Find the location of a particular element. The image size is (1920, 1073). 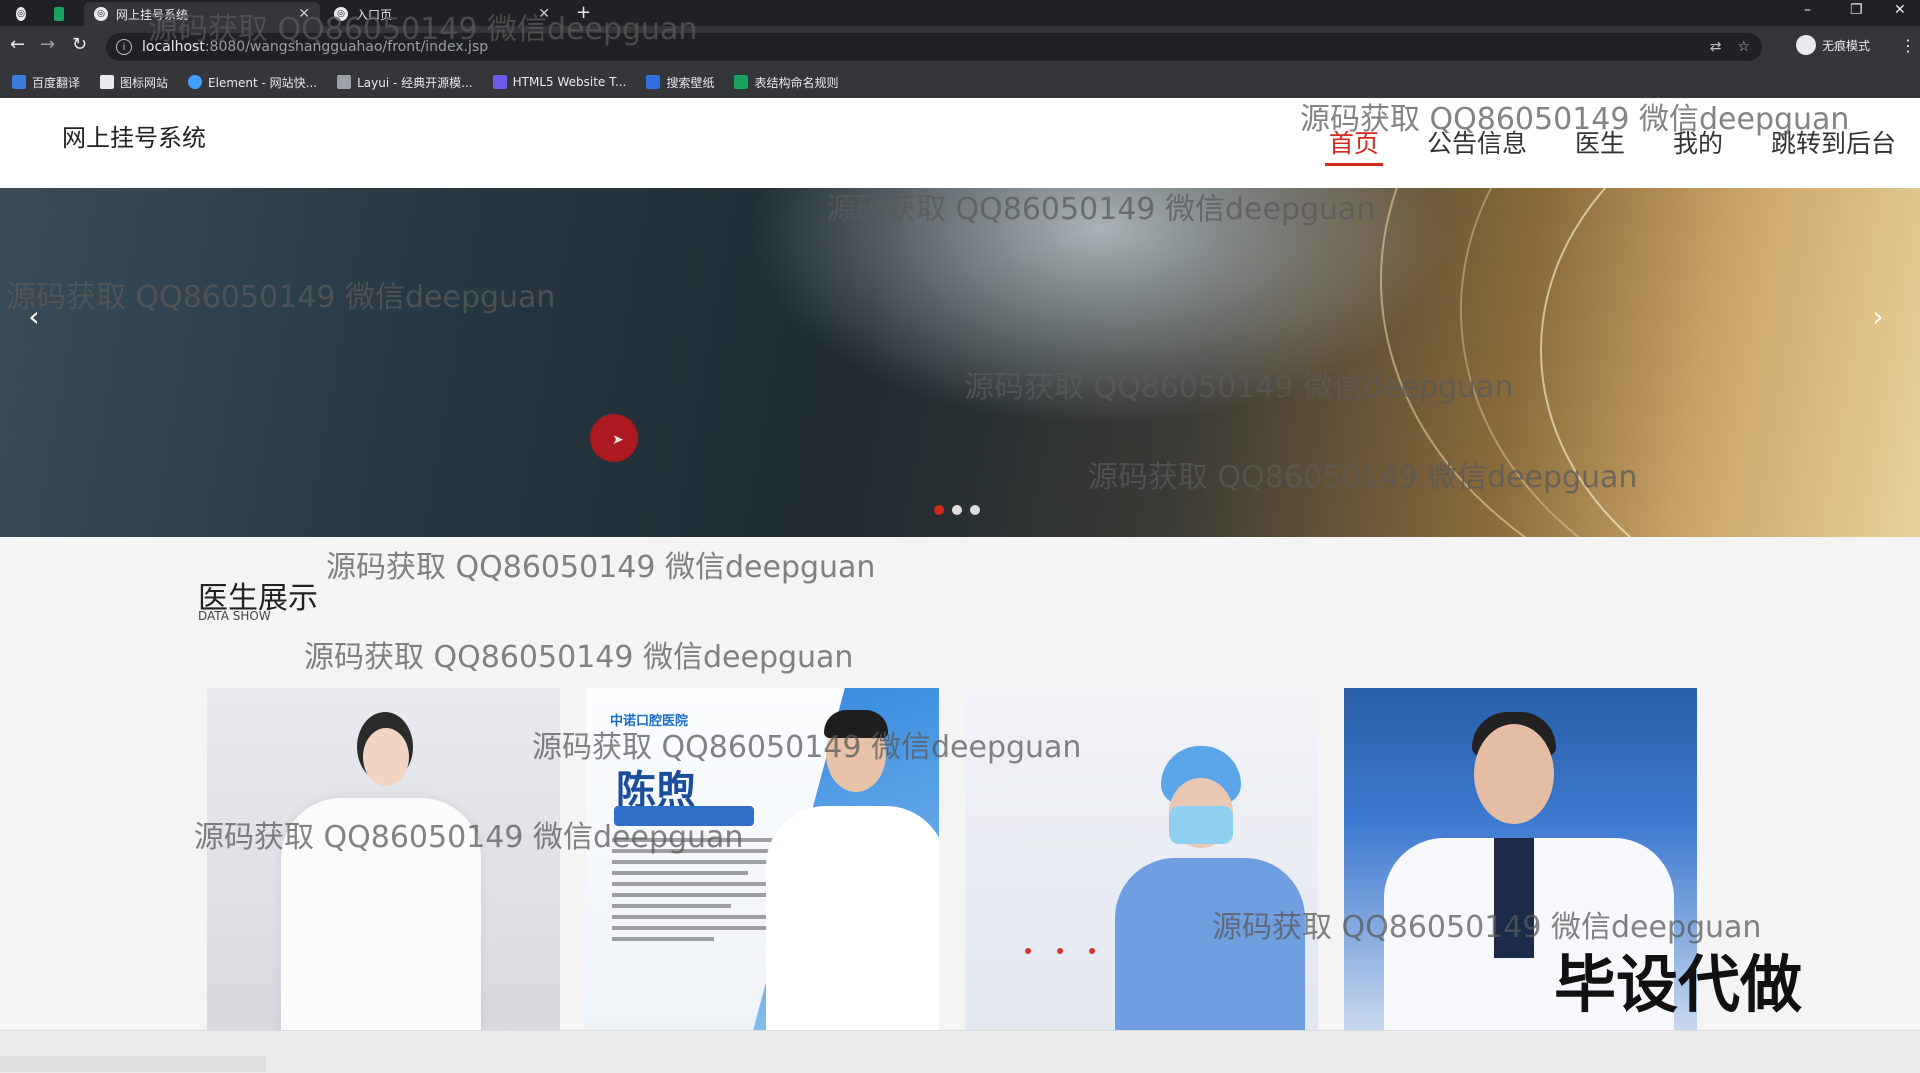

bookmark-item: 表结构命名规则 is located at coordinates (786, 82).